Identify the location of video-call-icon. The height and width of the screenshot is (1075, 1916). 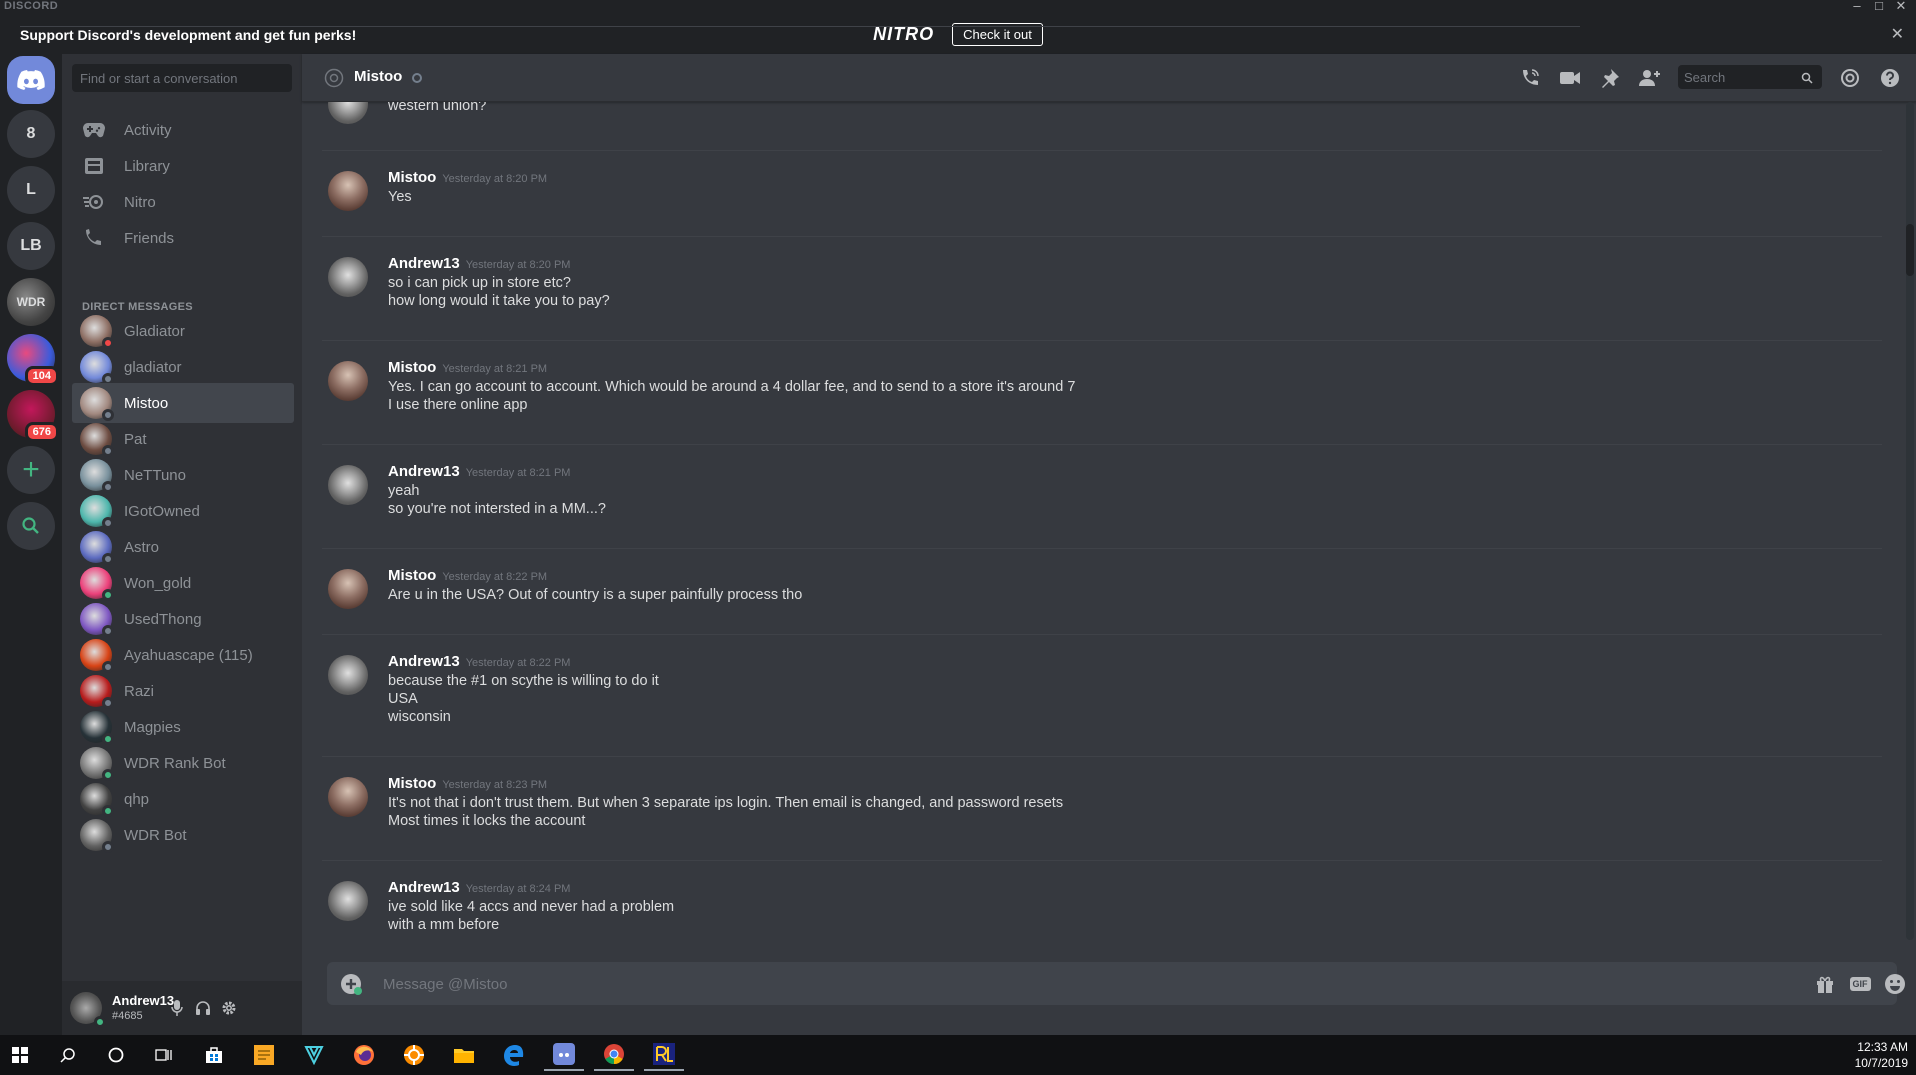
(1570, 78).